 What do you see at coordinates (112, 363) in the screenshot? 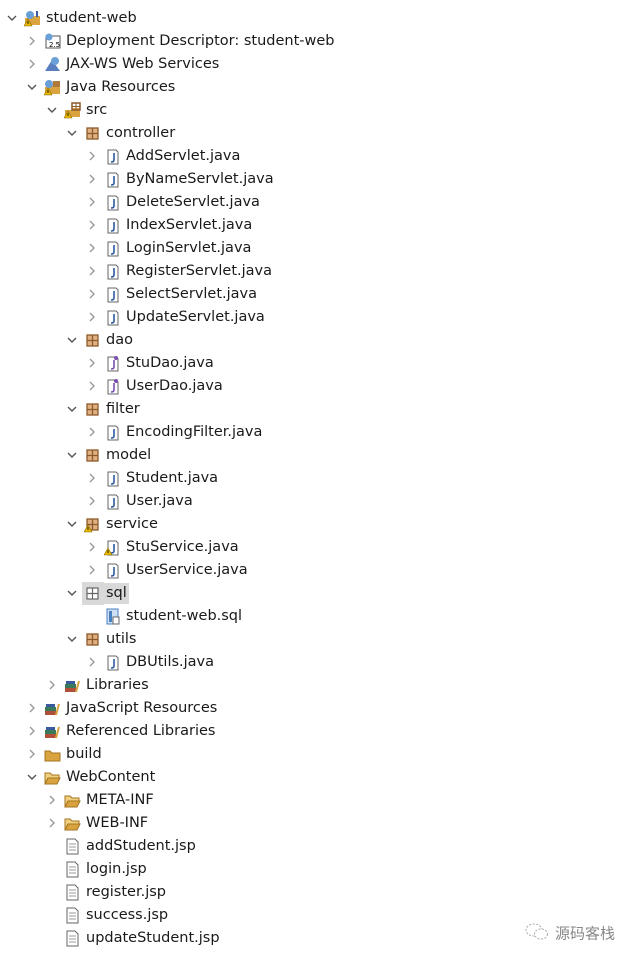
I see `java-interface-file-icon` at bounding box center [112, 363].